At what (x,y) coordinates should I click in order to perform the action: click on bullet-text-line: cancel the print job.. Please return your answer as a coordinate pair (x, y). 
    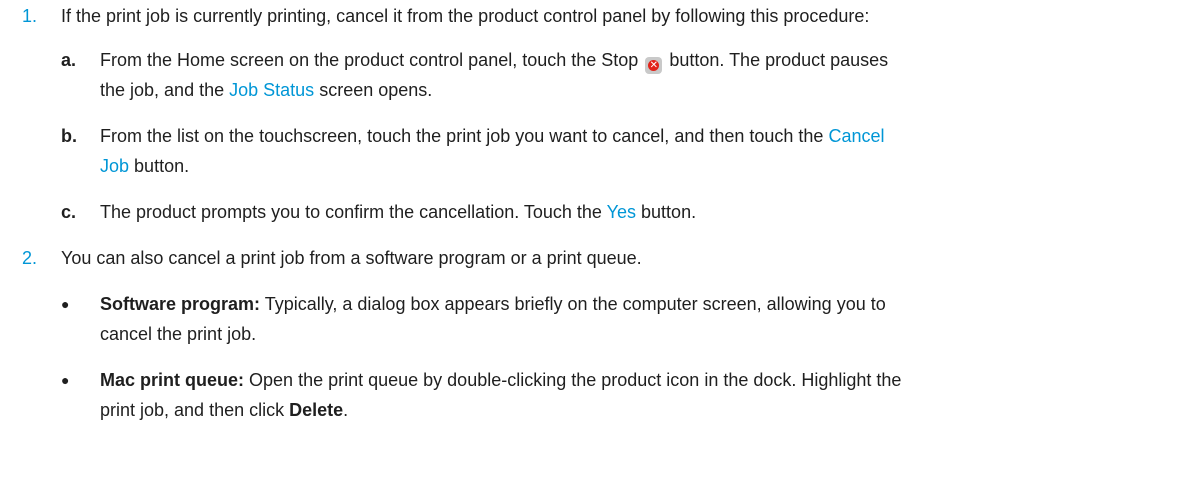
    Looking at the image, I should click on (178, 334).